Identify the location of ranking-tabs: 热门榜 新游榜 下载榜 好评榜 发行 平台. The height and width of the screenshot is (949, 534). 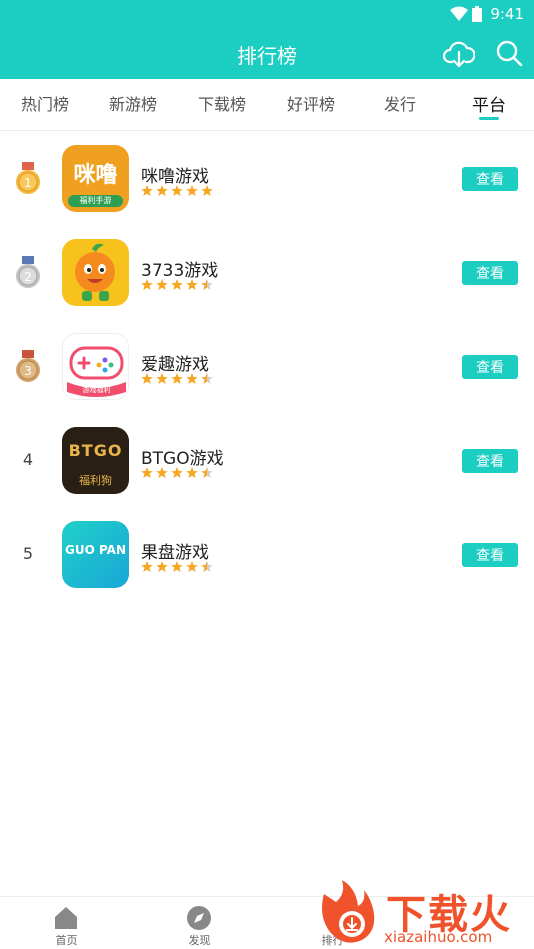
(267, 105).